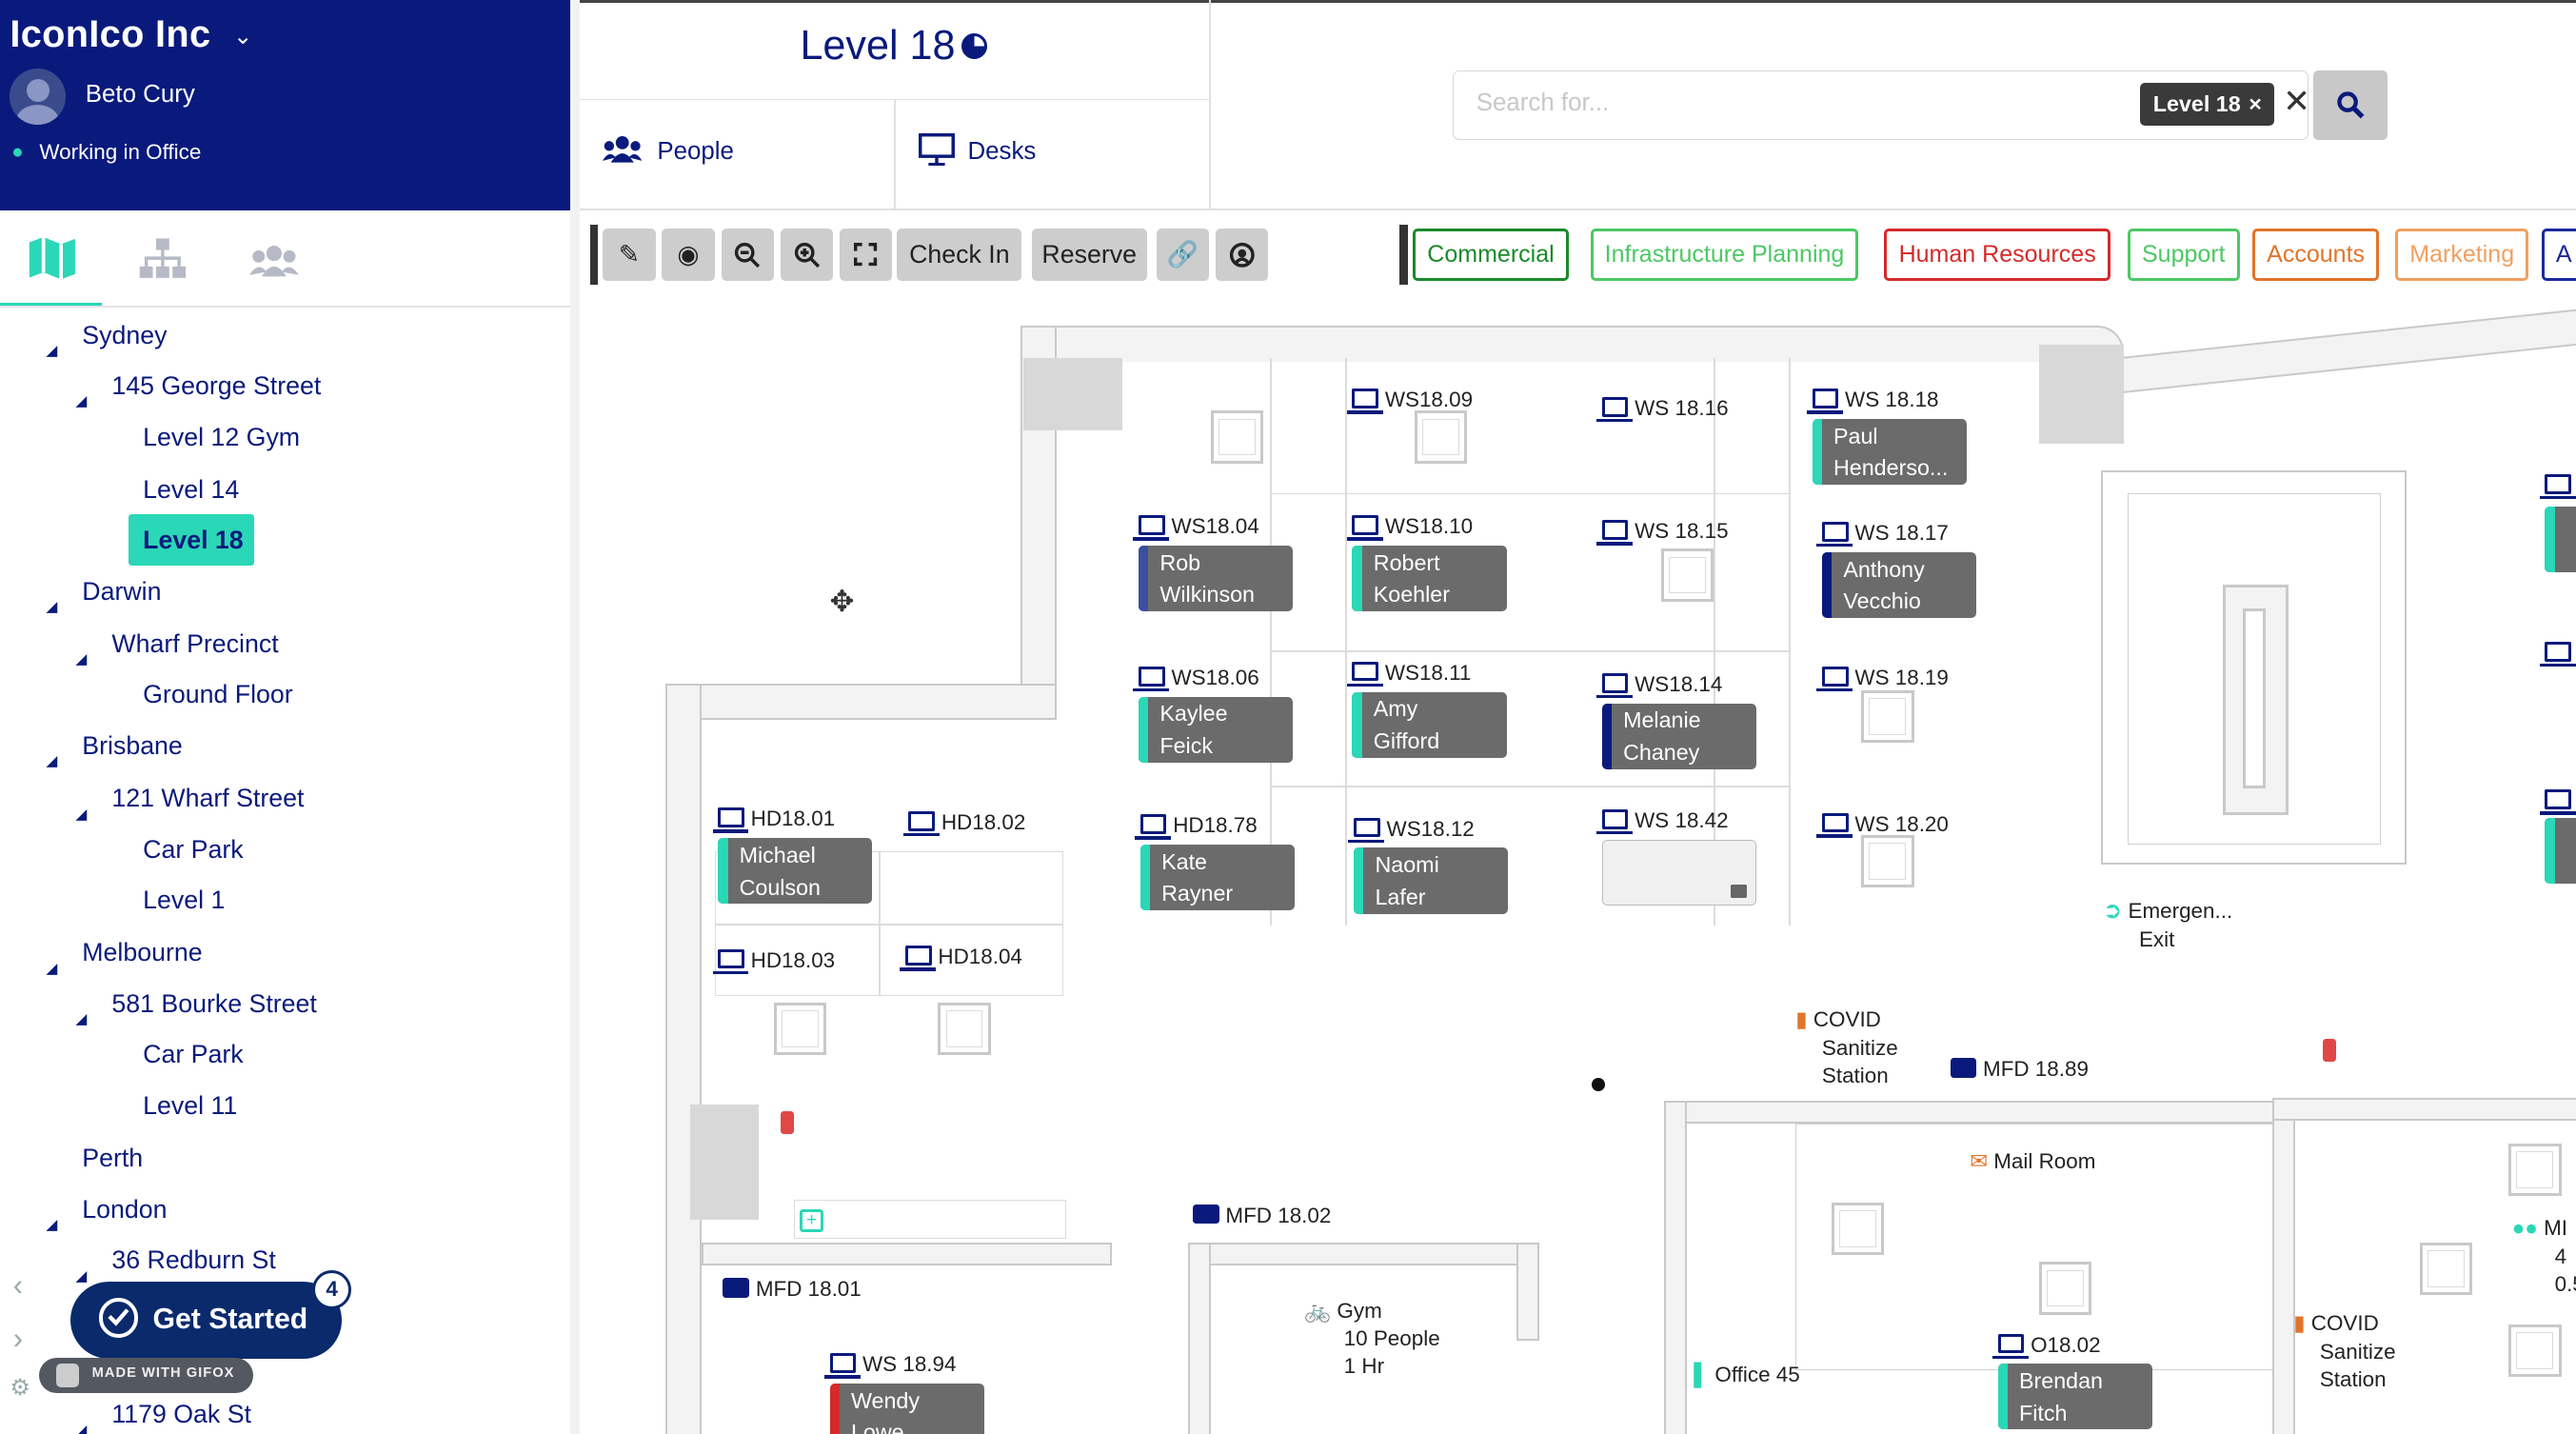 This screenshot has width=2576, height=1434. What do you see at coordinates (208, 798) in the screenshot?
I see `tree-item: 121 Wharf Street` at bounding box center [208, 798].